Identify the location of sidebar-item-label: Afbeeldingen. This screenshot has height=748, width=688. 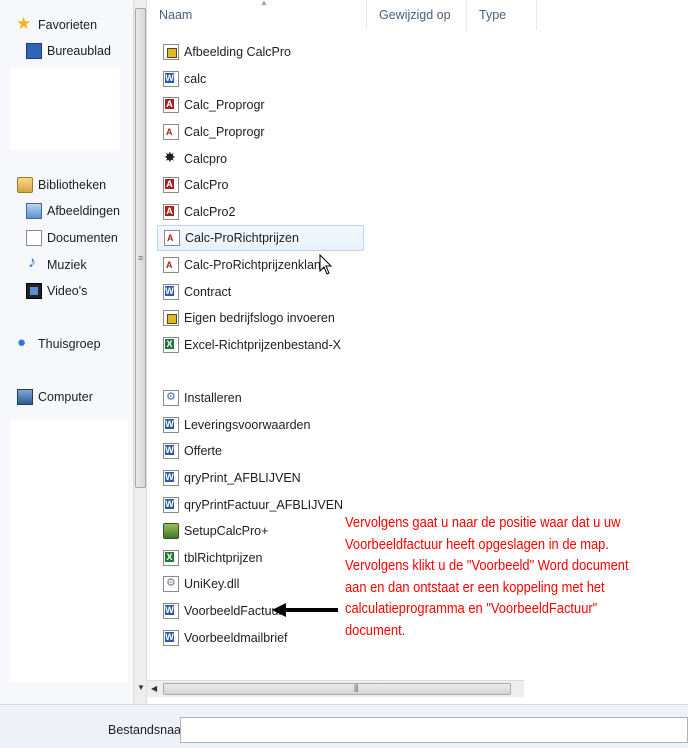
(83, 211).